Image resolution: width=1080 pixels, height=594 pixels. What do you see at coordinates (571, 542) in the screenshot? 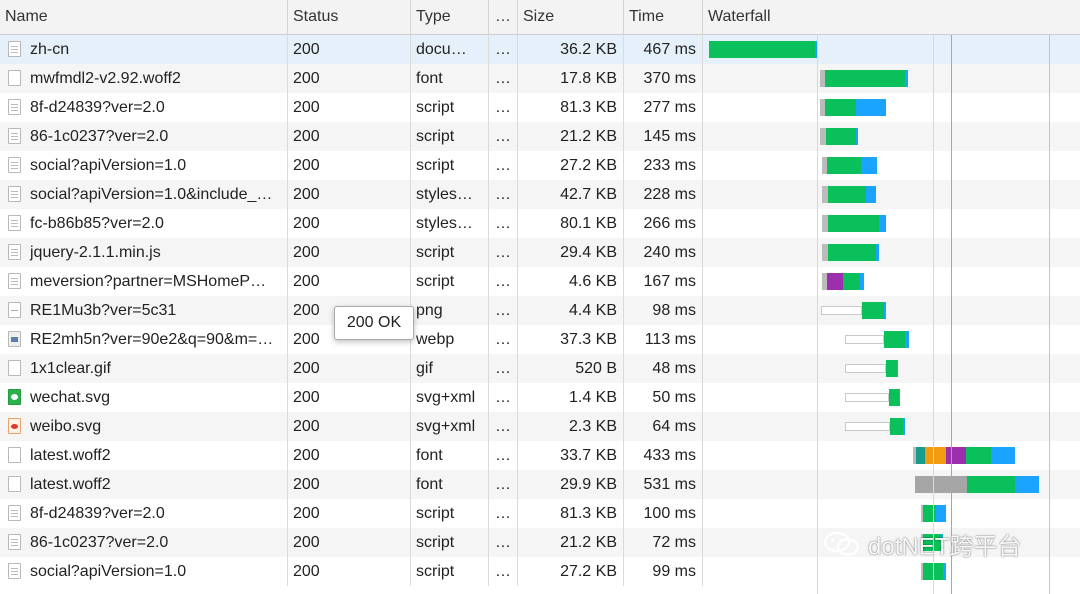
I see `request-size: 21.2 KB` at bounding box center [571, 542].